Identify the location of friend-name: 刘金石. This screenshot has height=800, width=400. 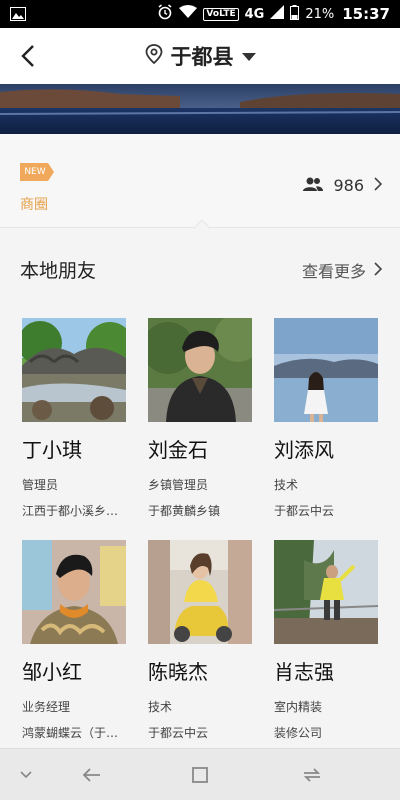
(178, 450).